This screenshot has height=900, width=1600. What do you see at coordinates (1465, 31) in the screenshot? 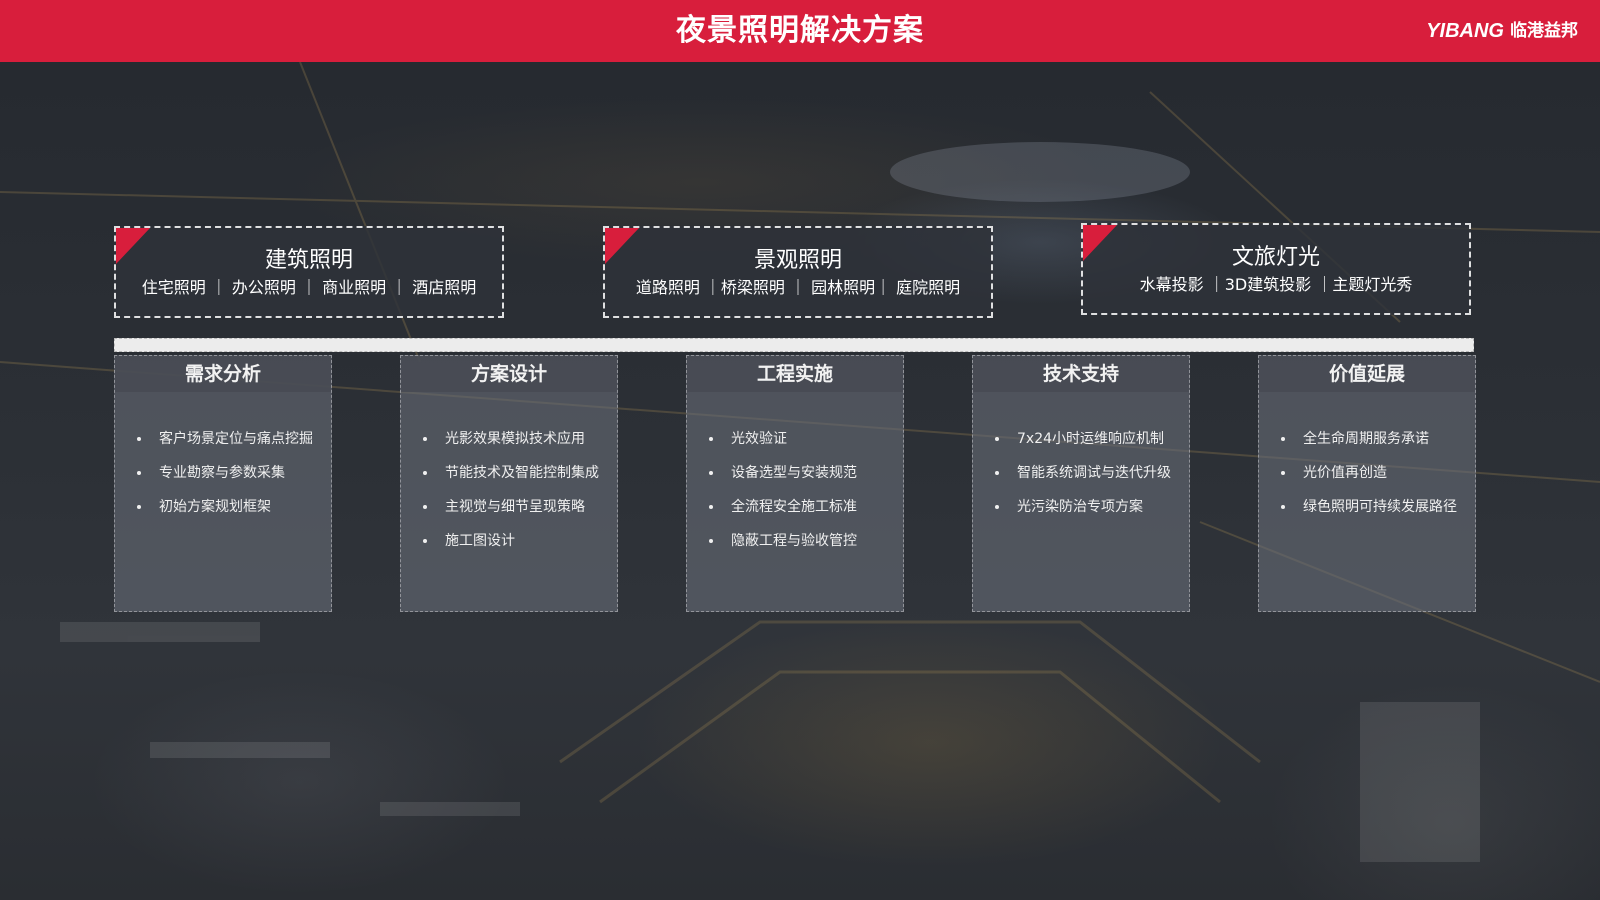
I see `logo-mark: YIBANG` at bounding box center [1465, 31].